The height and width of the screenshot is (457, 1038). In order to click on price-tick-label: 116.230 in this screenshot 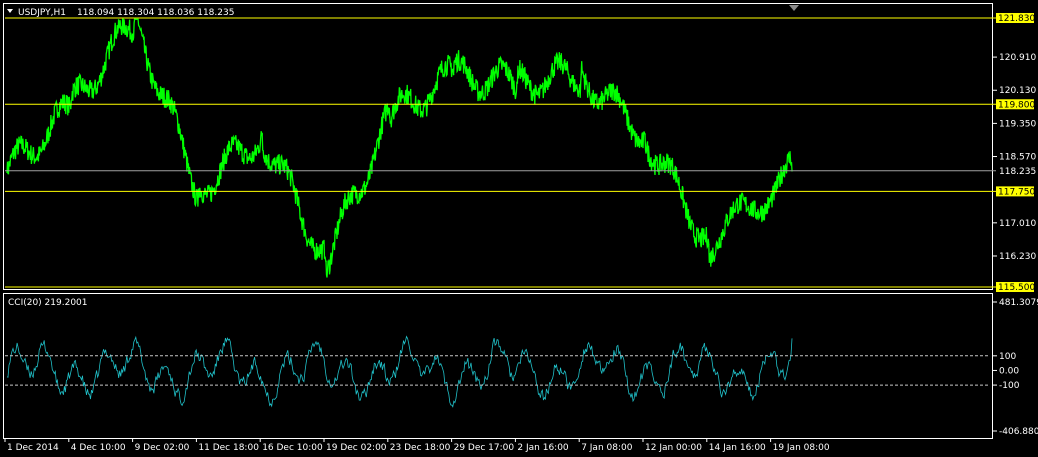, I will do `click(1017, 257)`.